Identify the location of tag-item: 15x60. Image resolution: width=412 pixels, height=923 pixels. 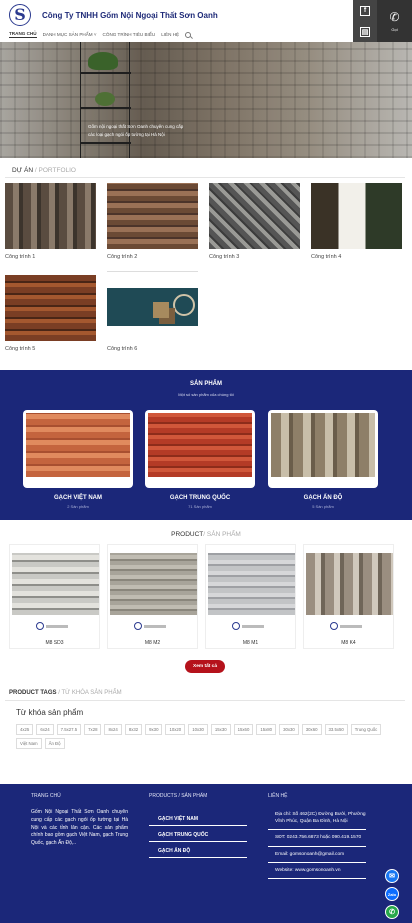
(243, 729).